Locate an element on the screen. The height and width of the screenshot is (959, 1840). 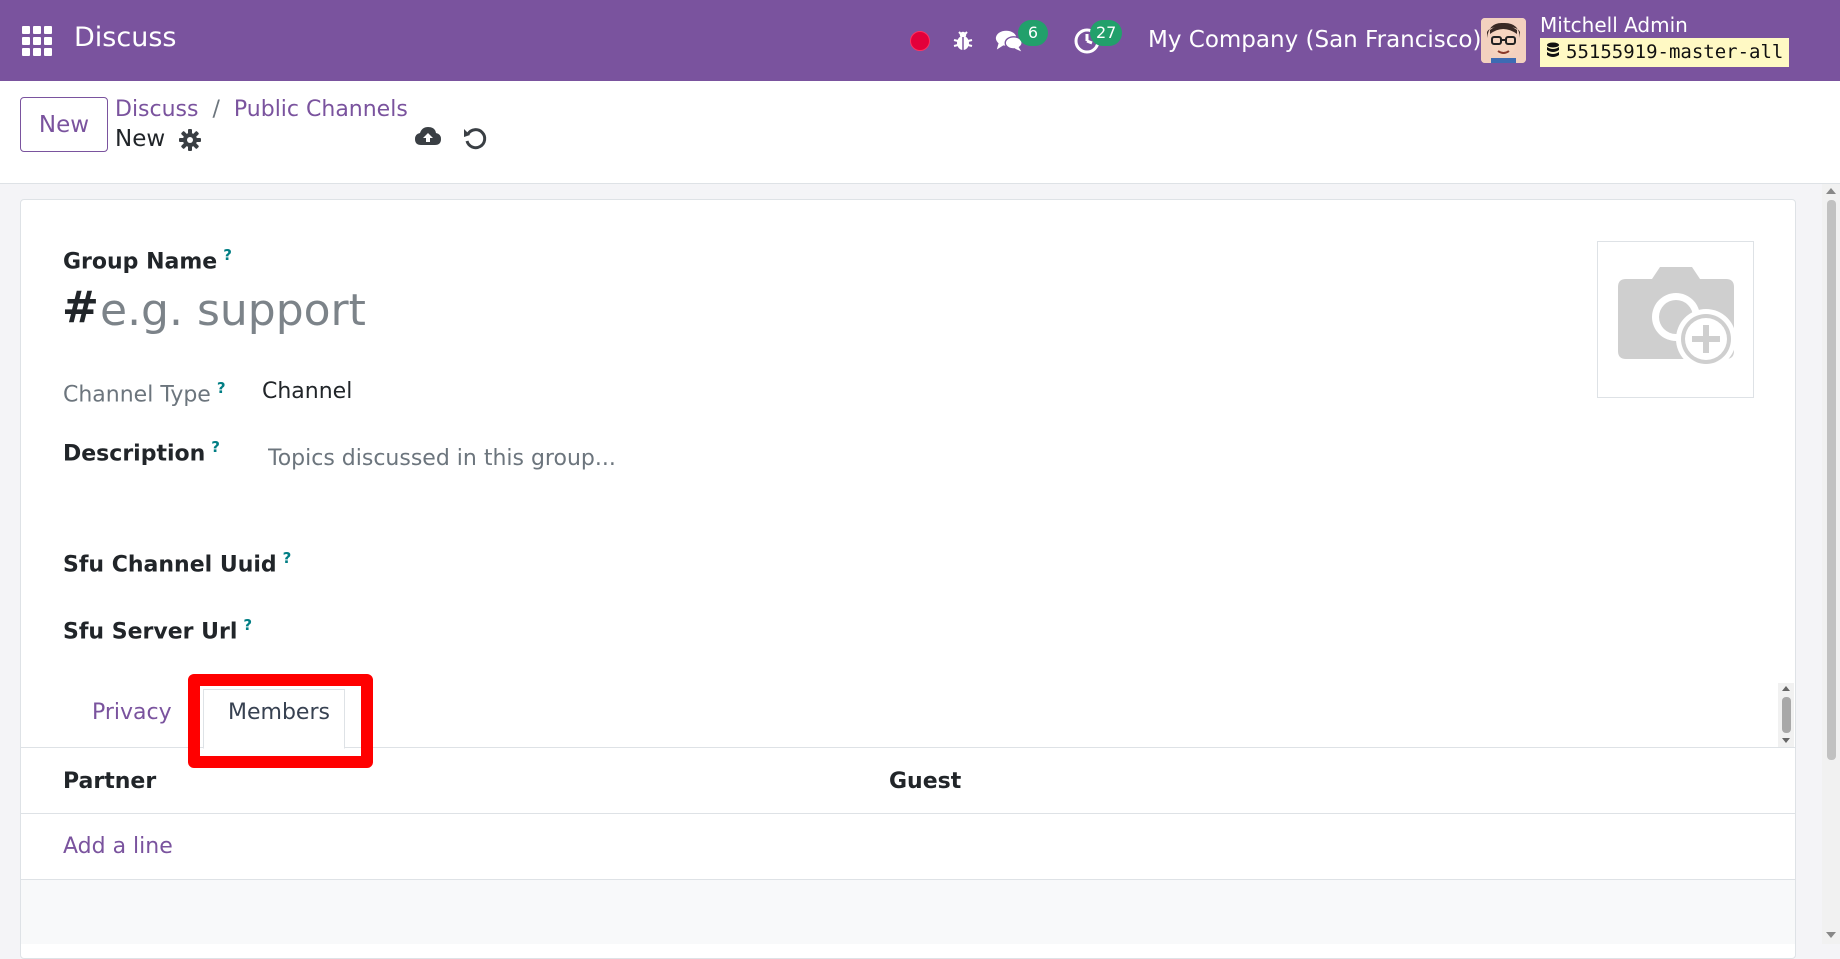
sfu-server-url-input is located at coordinates (590, 631).